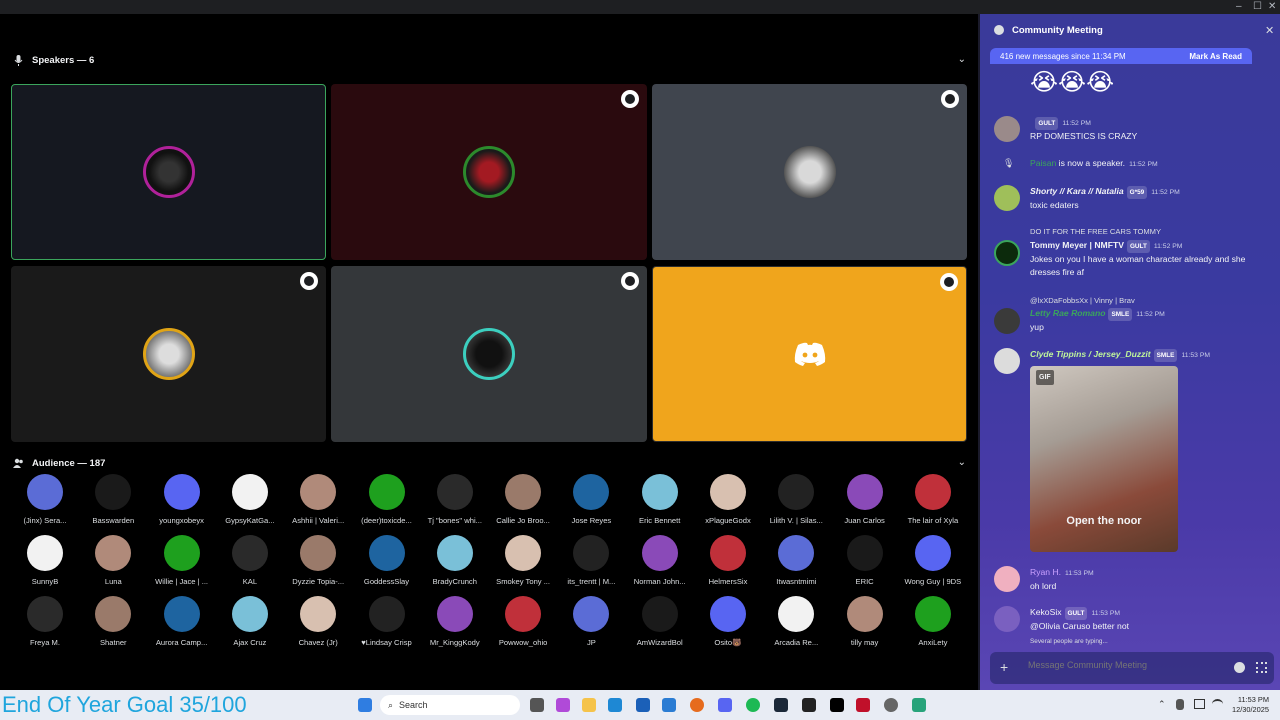 This screenshot has width=1280, height=720. What do you see at coordinates (1272, 7) in the screenshot?
I see `close-window-button: ✕` at bounding box center [1272, 7].